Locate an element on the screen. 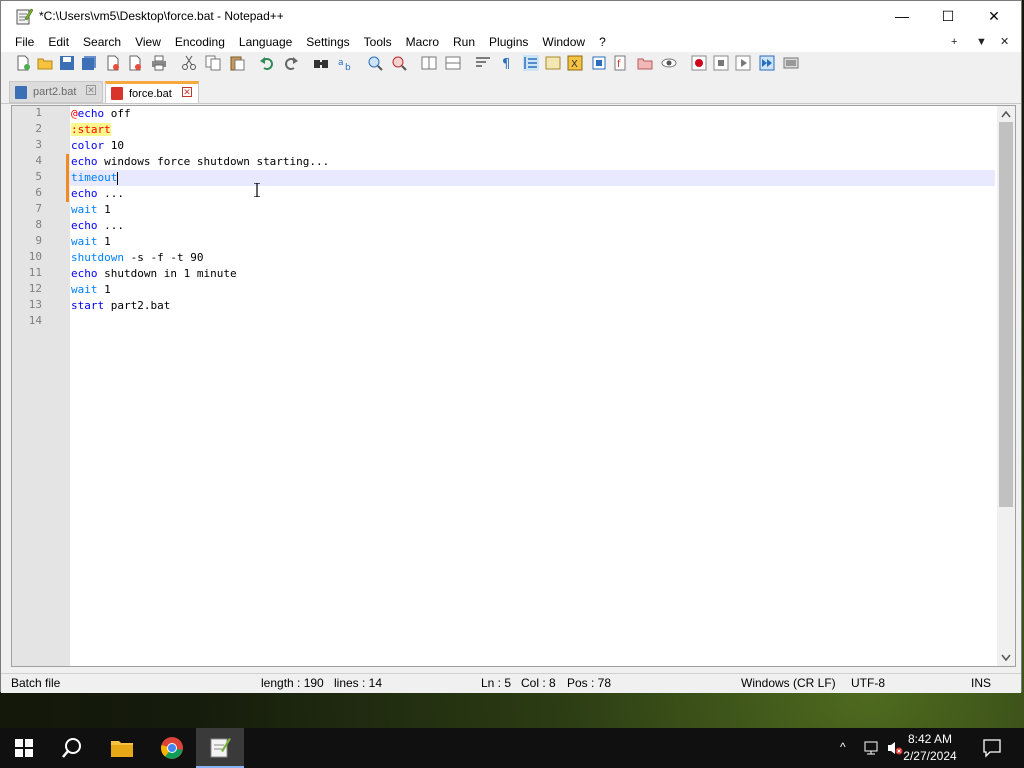 Image resolution: width=1024 pixels, height=768 pixels. cut-icon is located at coordinates (189, 63).